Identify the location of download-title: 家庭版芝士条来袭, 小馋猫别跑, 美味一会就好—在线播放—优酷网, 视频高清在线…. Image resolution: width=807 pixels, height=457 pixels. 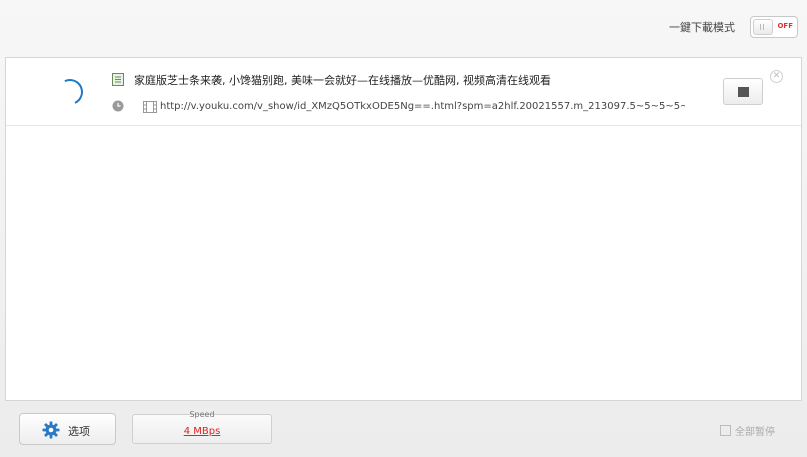
(342, 80).